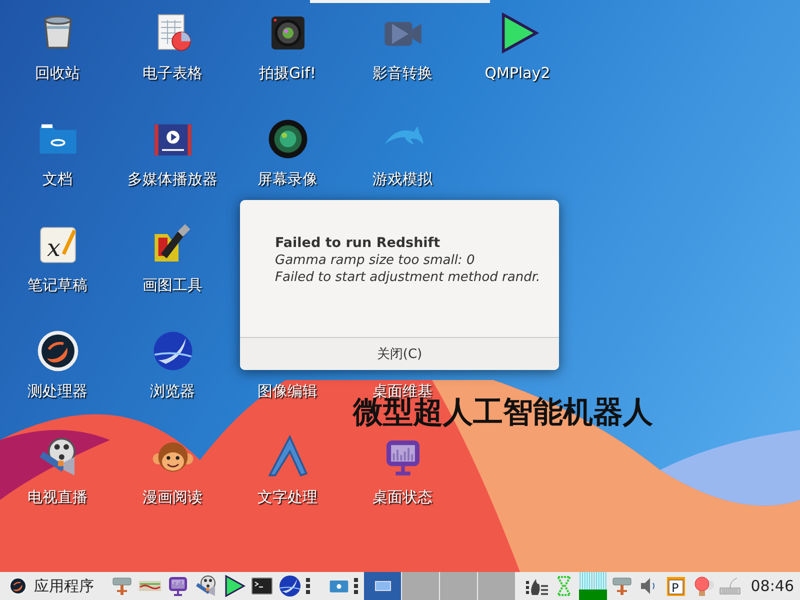  What do you see at coordinates (57, 73) in the screenshot?
I see `shortcut-label: 回收站` at bounding box center [57, 73].